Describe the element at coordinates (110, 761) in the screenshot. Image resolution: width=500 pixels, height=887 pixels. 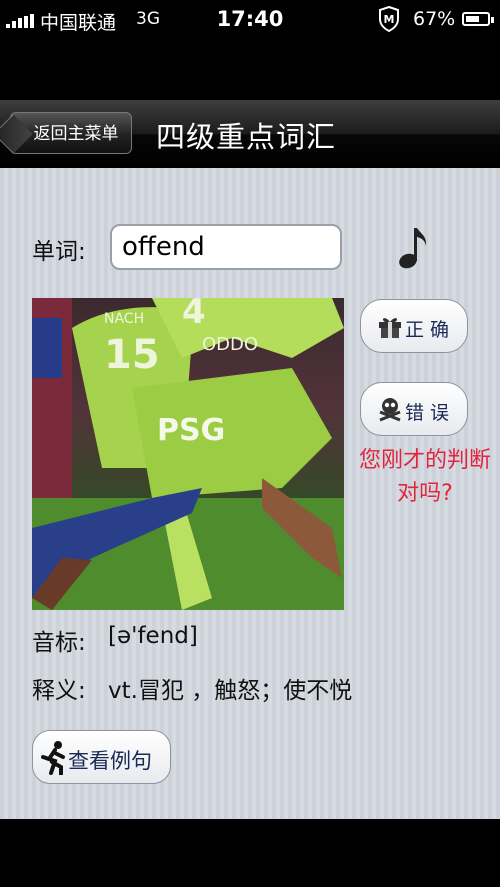
I see `view-examples-label: 查看例句` at that location.